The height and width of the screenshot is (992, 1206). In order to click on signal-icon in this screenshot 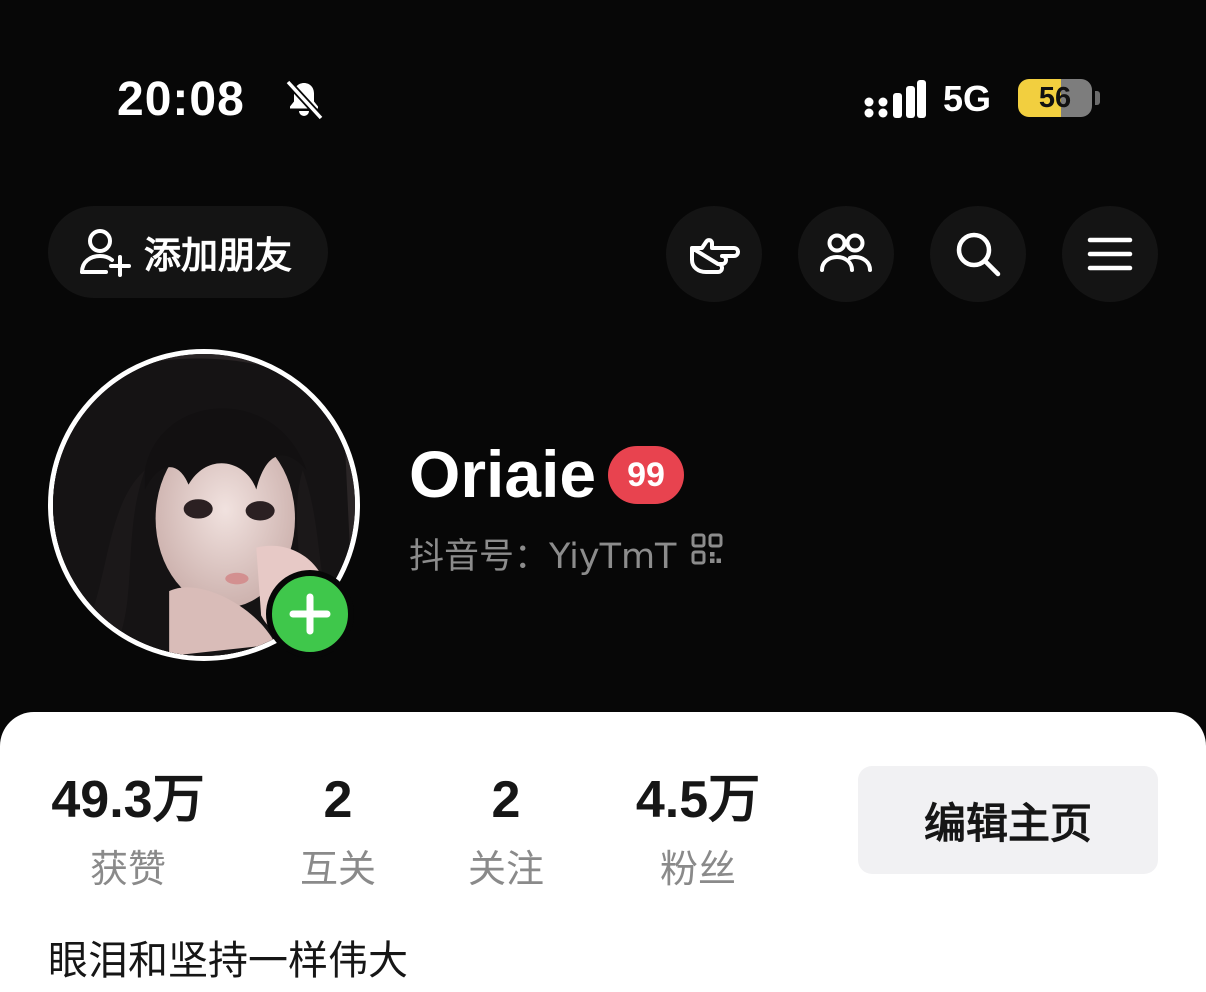, I will do `click(895, 99)`.